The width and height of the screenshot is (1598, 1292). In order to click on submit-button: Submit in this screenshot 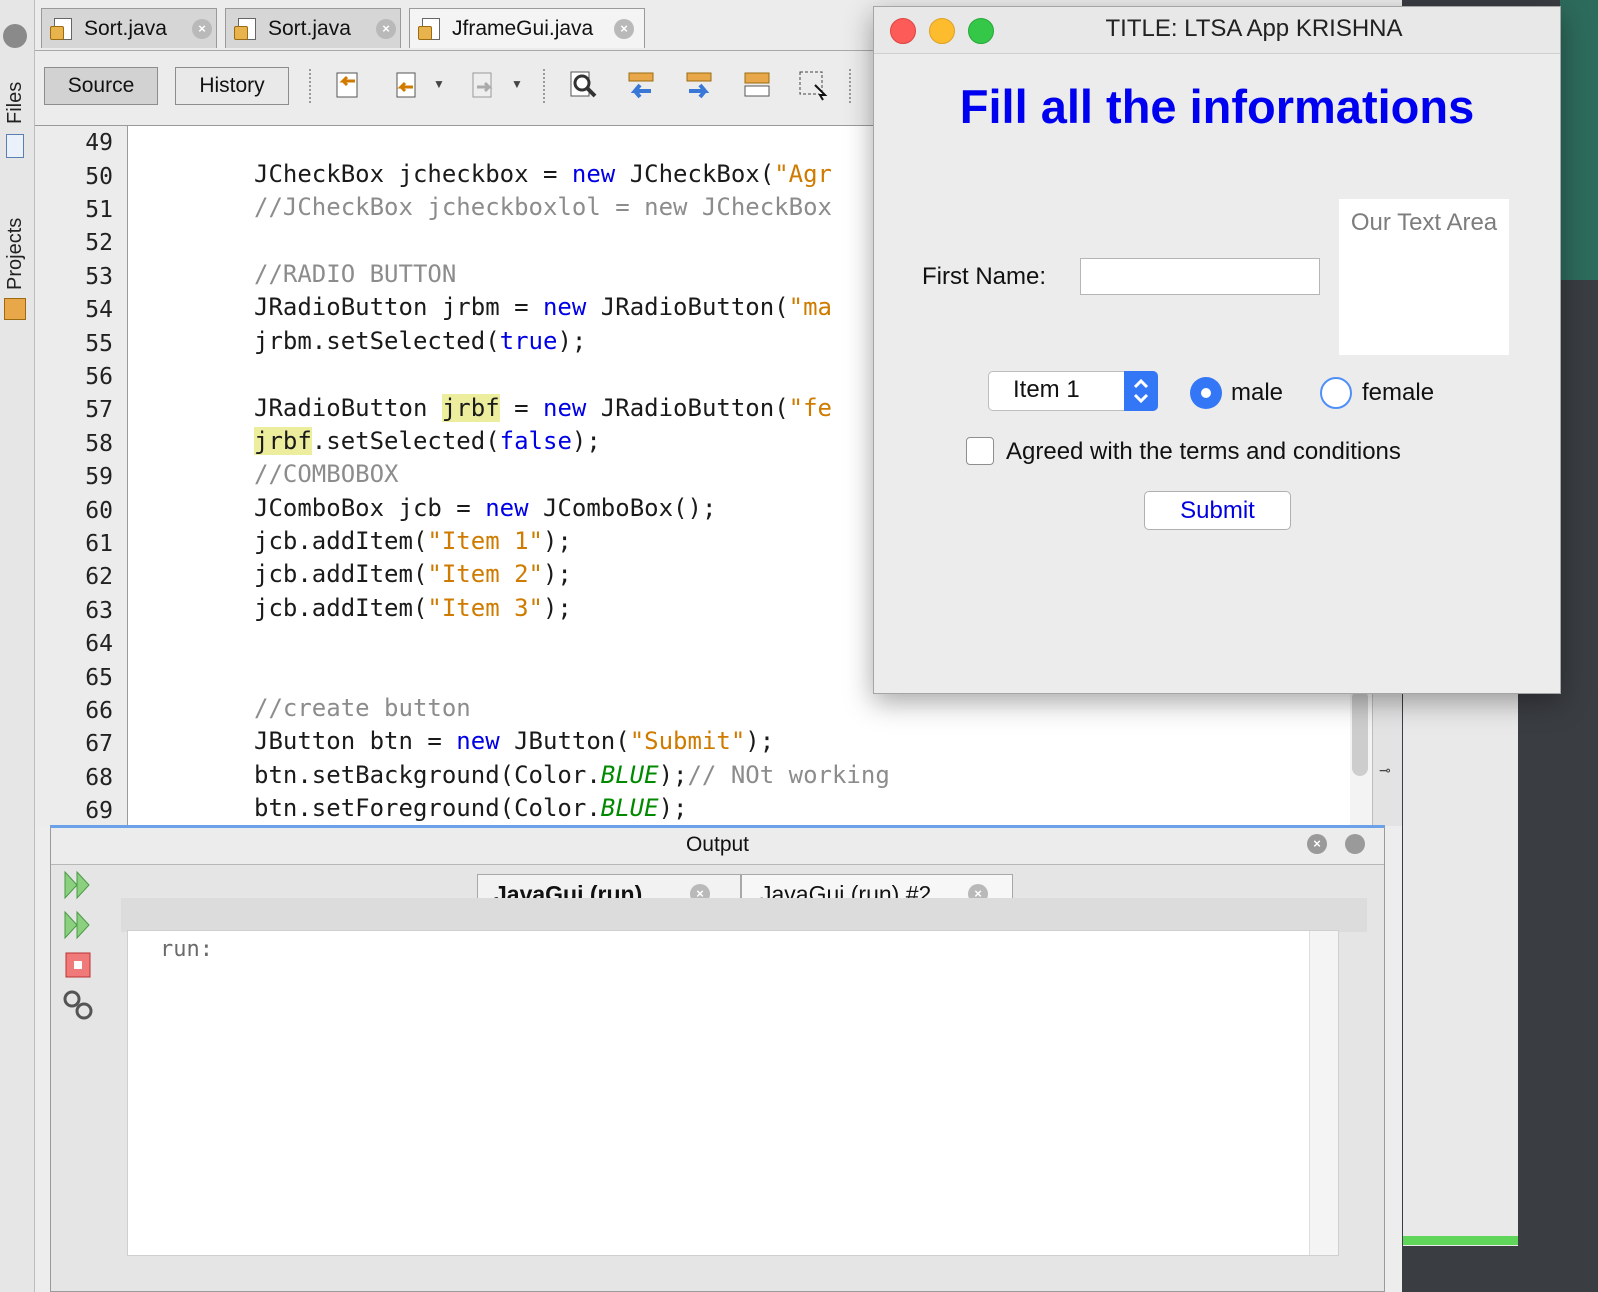, I will do `click(1217, 510)`.